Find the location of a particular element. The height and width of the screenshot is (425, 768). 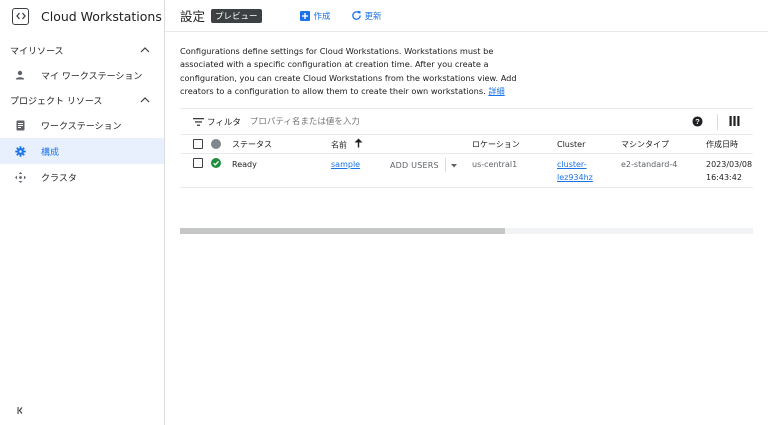

column-header-machine-type: マシンタイプ is located at coordinates (645, 144).